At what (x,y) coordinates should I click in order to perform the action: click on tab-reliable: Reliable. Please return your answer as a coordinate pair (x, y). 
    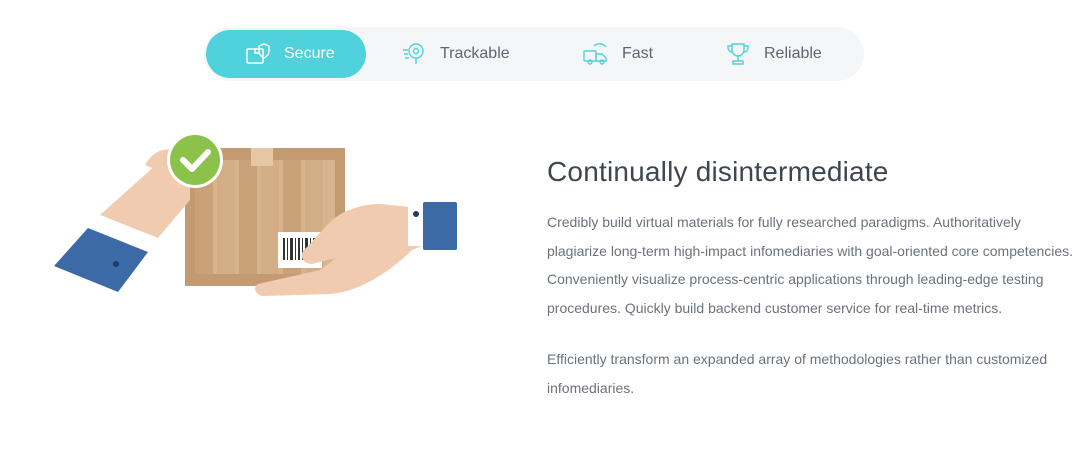
    Looking at the image, I should click on (794, 54).